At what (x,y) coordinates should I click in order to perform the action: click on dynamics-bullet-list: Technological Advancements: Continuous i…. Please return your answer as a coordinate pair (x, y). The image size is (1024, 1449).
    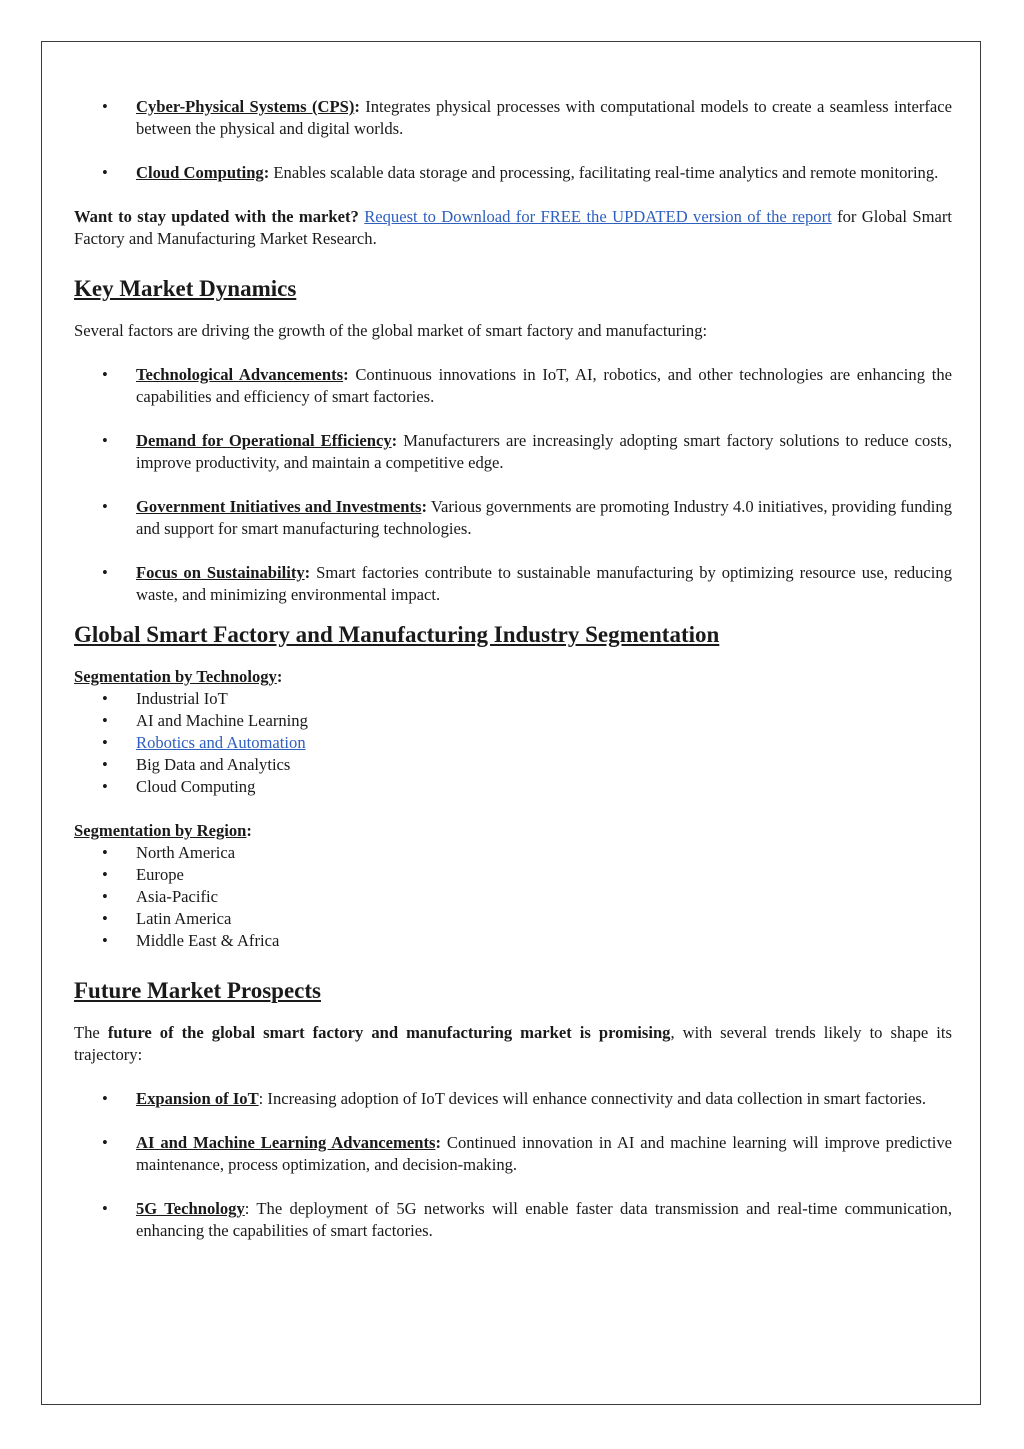
    Looking at the image, I should click on (513, 485).